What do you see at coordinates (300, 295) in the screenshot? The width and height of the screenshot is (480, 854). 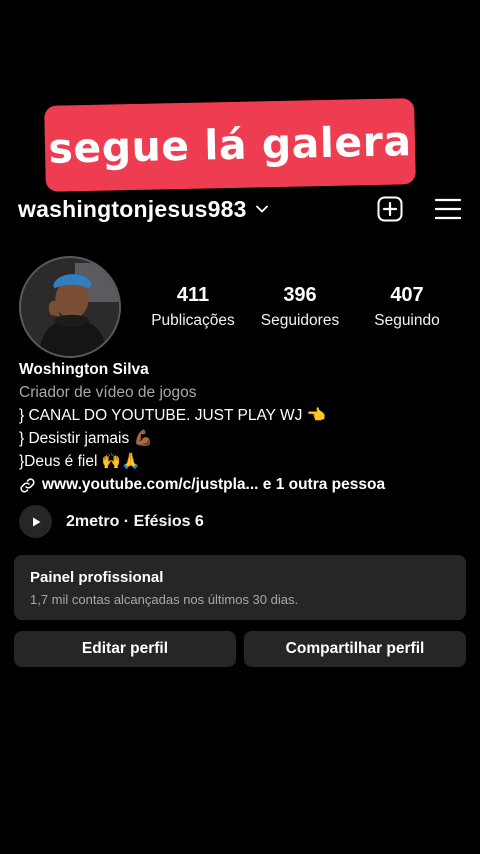 I see `followers-count: 396` at bounding box center [300, 295].